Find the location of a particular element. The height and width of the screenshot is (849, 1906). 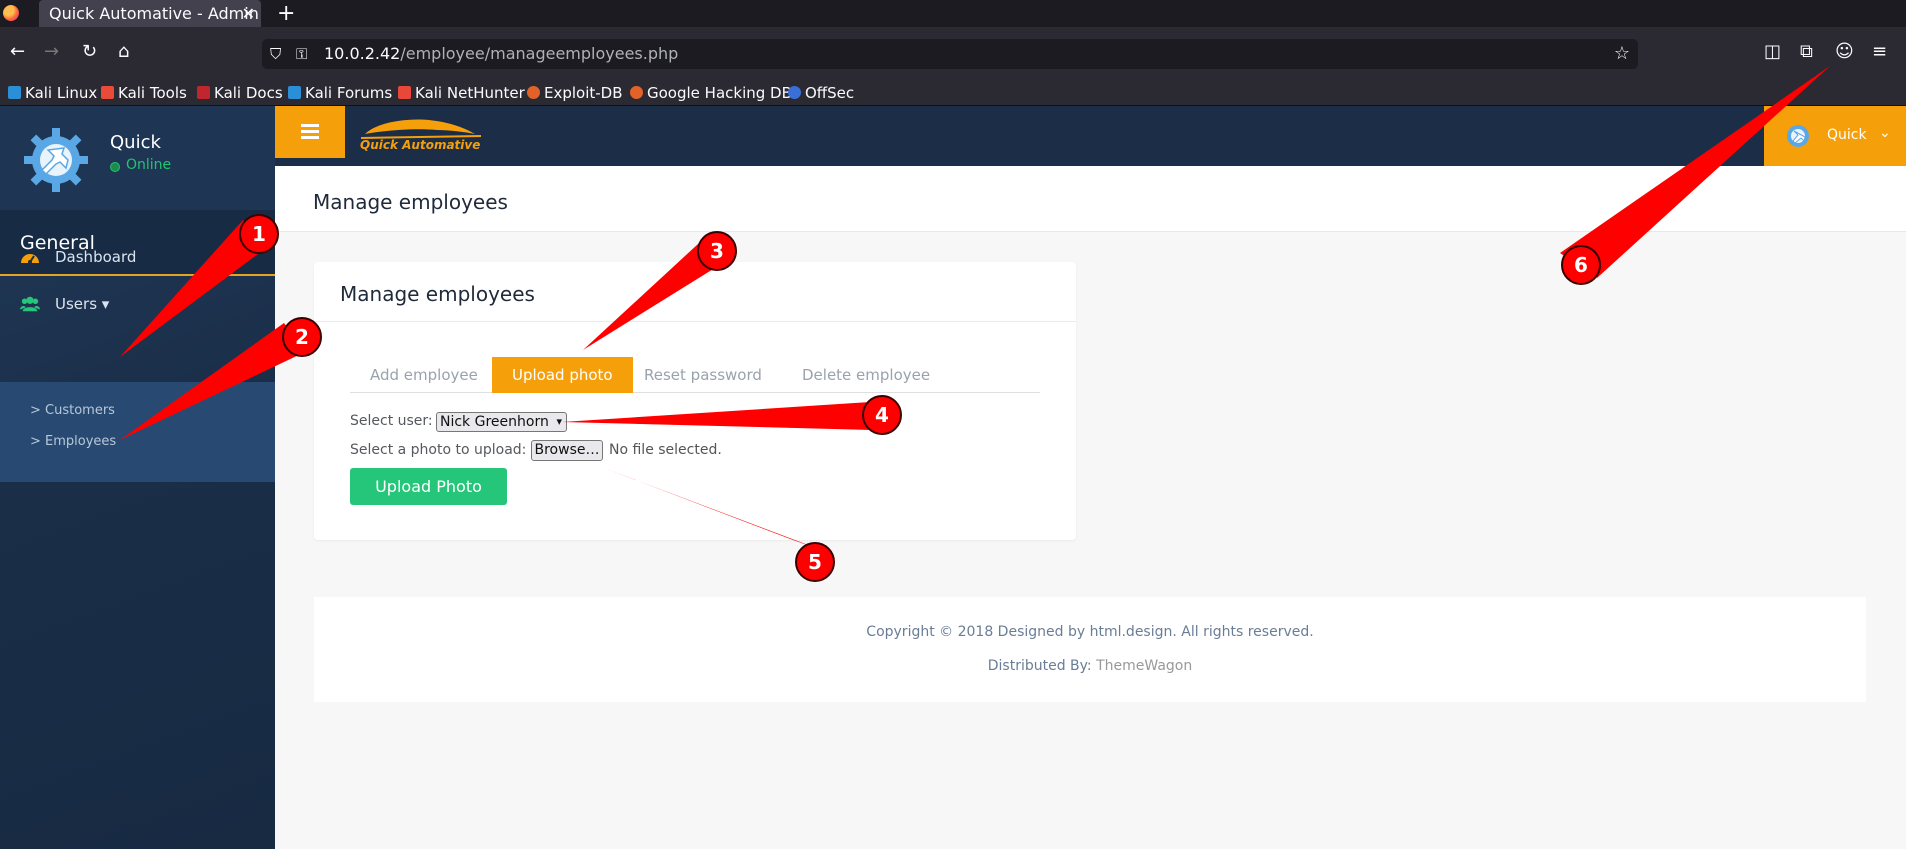

browser-tab: Quick Automative - Admin pa ✕ is located at coordinates (150, 13).